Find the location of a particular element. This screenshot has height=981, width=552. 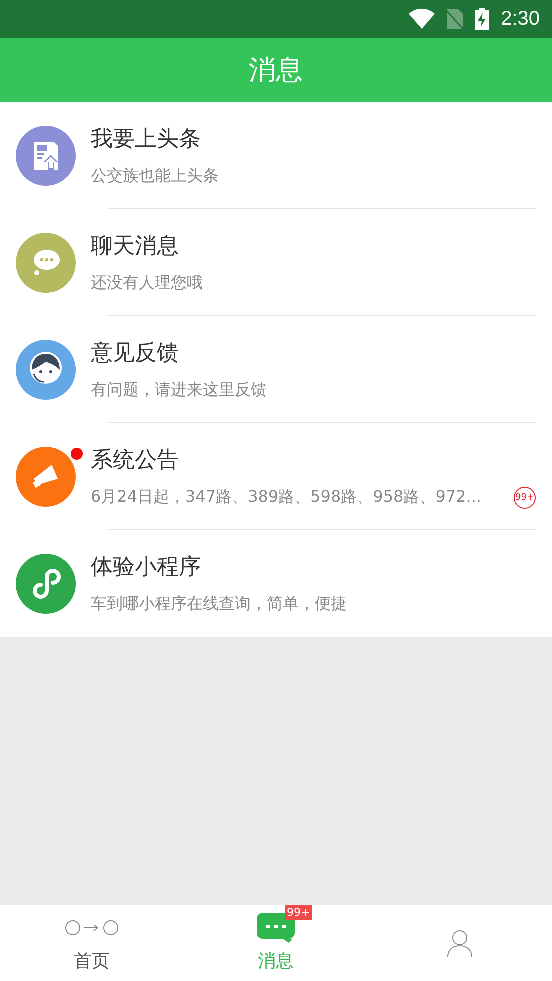

no-sim-icon is located at coordinates (455, 19).